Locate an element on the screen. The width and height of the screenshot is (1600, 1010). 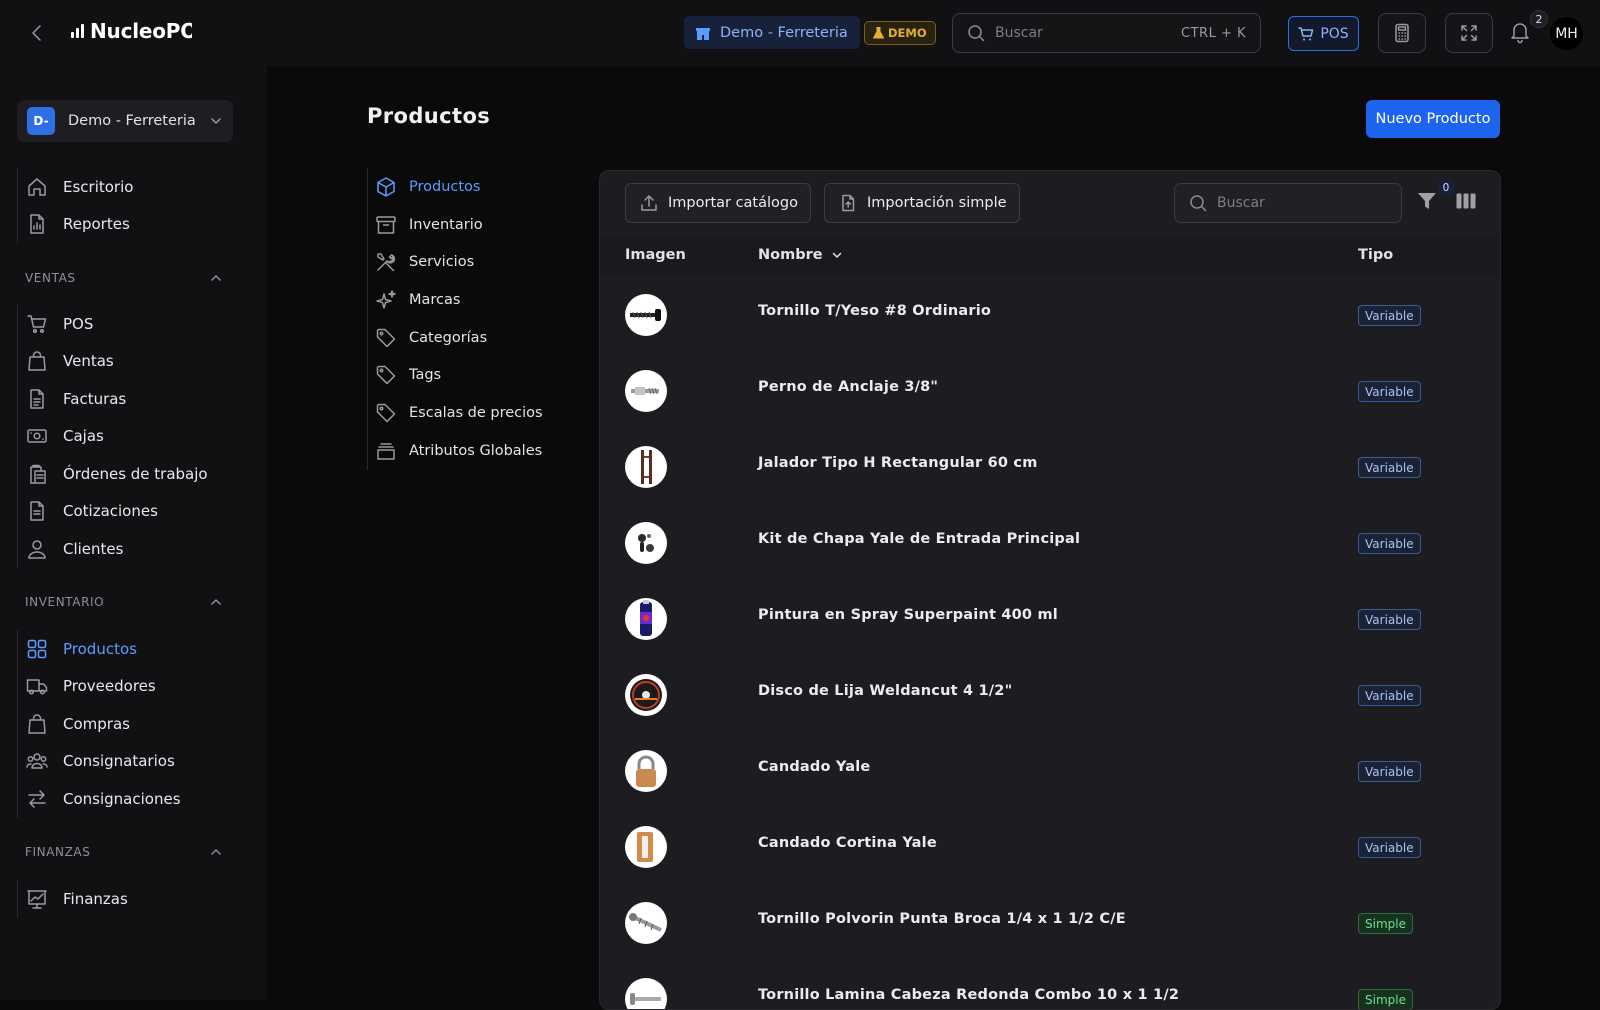
subnav-item-categorias: Categorías is located at coordinates (455, 338).